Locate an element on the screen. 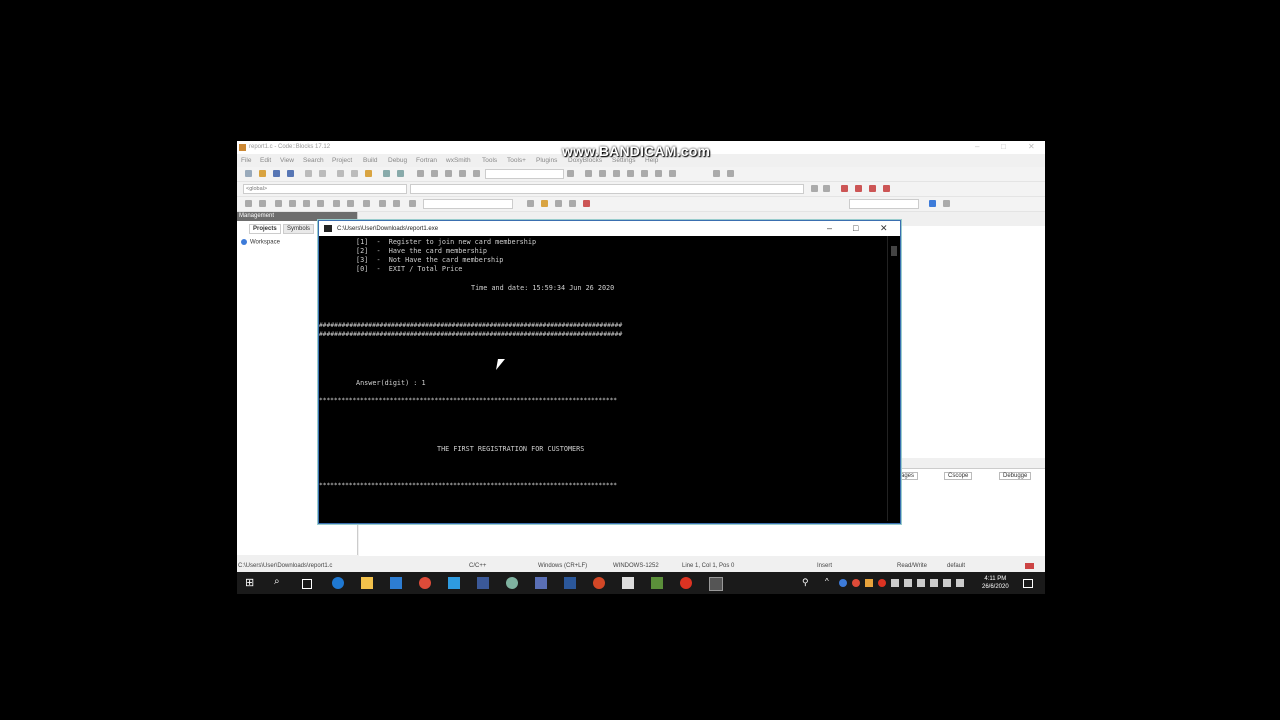  debug-run-icon is located at coordinates (588, 173).